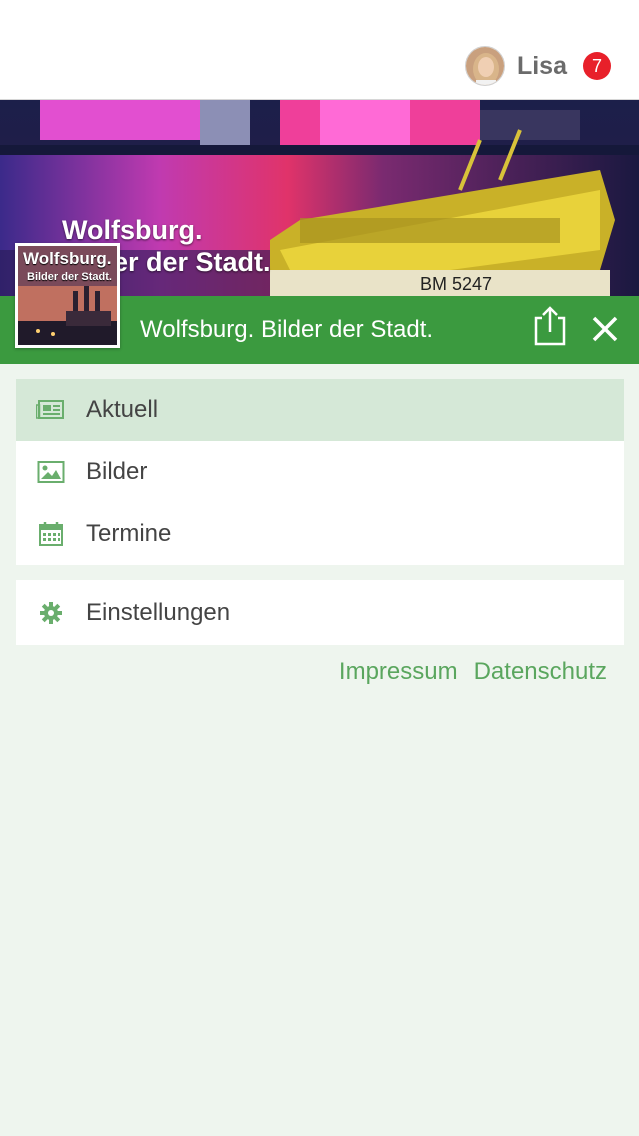  What do you see at coordinates (51, 534) in the screenshot?
I see `calendar-icon` at bounding box center [51, 534].